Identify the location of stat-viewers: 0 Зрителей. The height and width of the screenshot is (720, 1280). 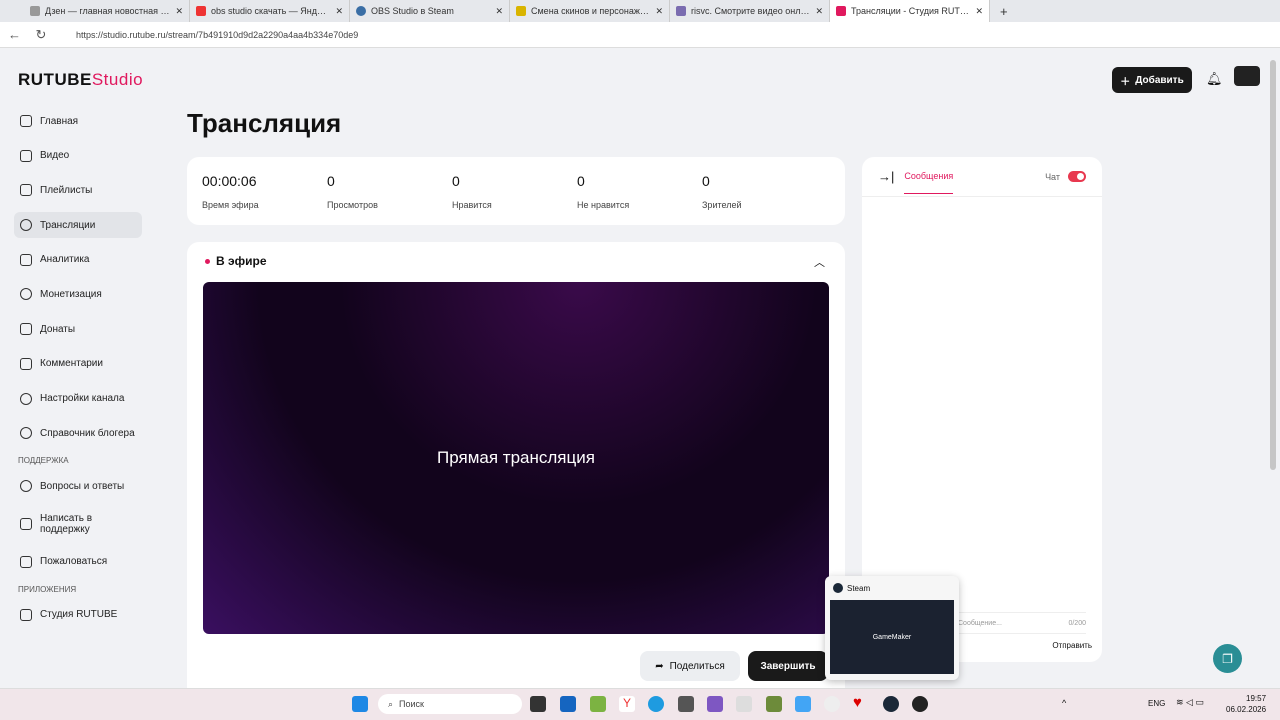
(722, 191).